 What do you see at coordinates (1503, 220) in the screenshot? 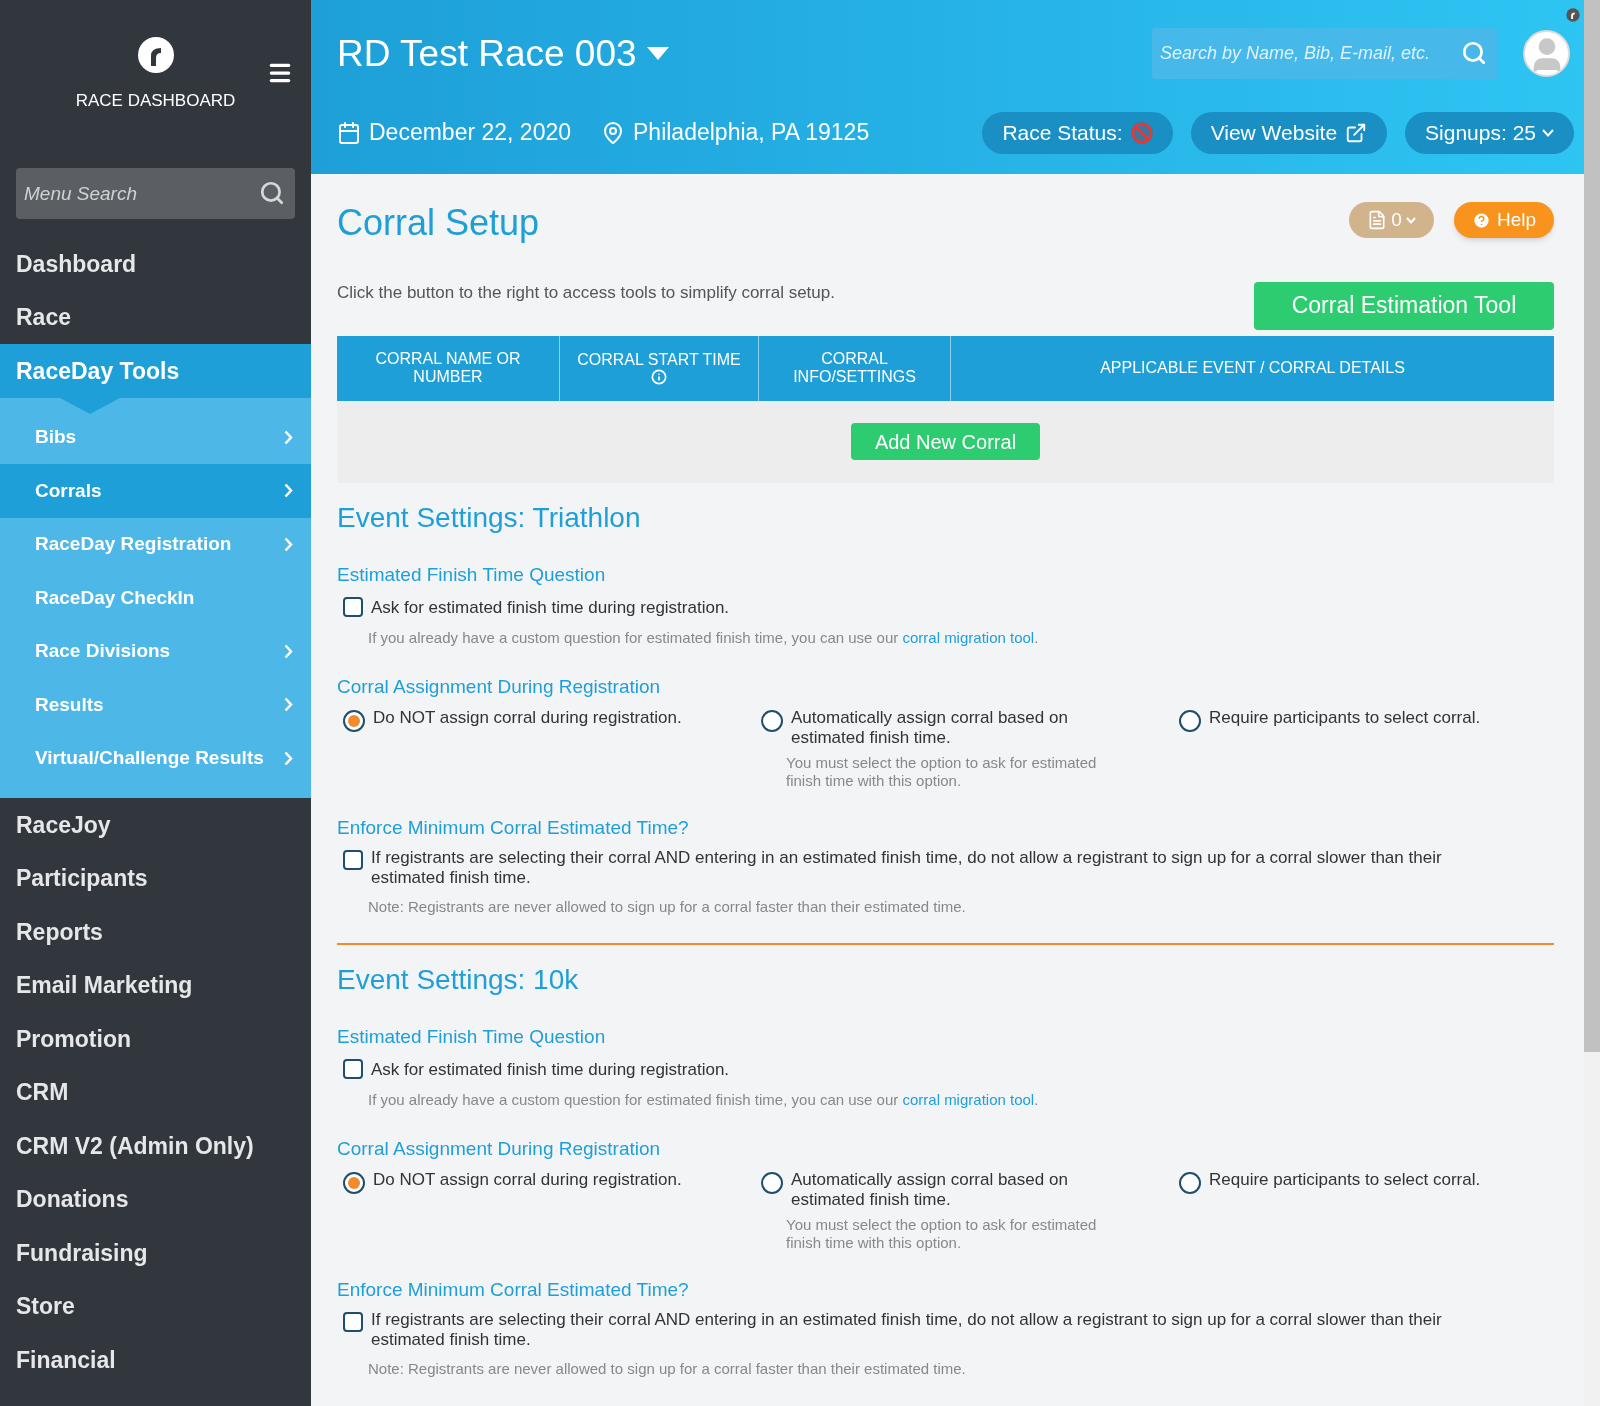
I see `help-button: Help` at bounding box center [1503, 220].